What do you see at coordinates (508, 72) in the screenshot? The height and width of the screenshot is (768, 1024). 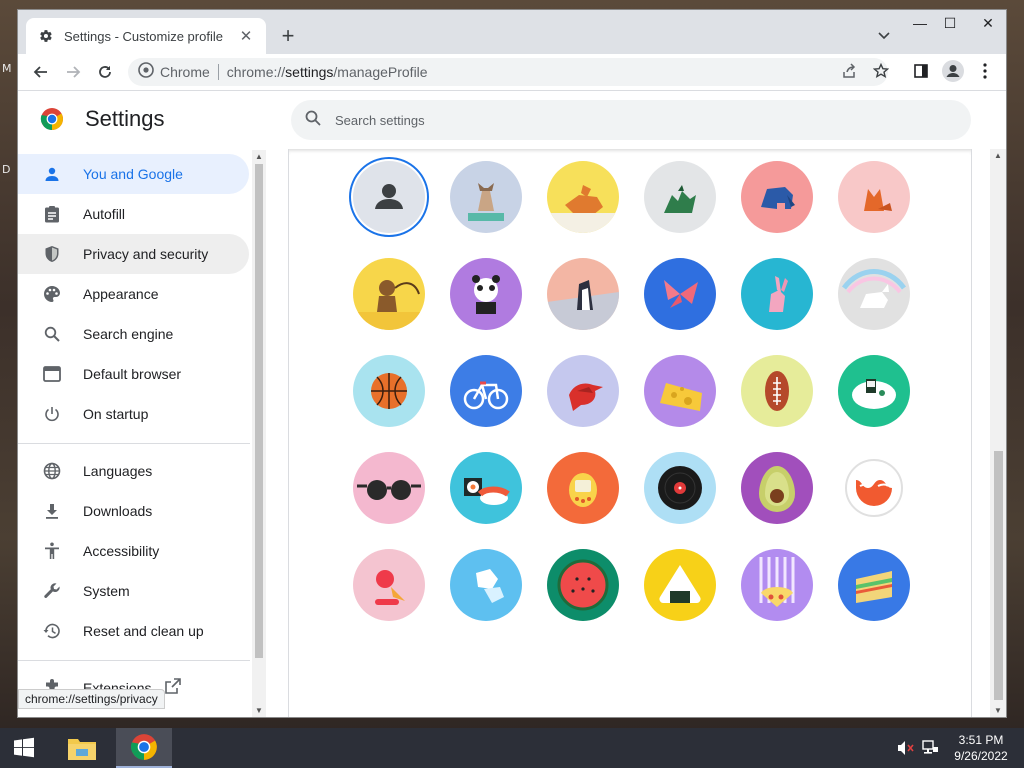 I see `address-bar: Chrome chrome://settings/manageProfile` at bounding box center [508, 72].